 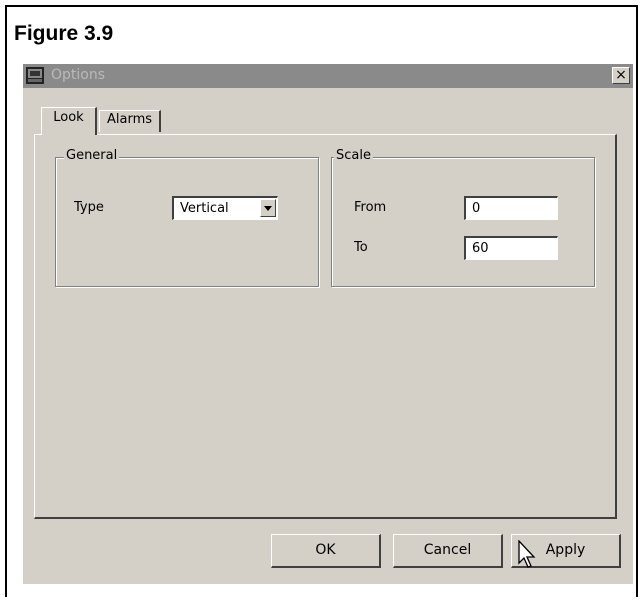 I want to click on figure-title: Figure 3.9, so click(x=64, y=33).